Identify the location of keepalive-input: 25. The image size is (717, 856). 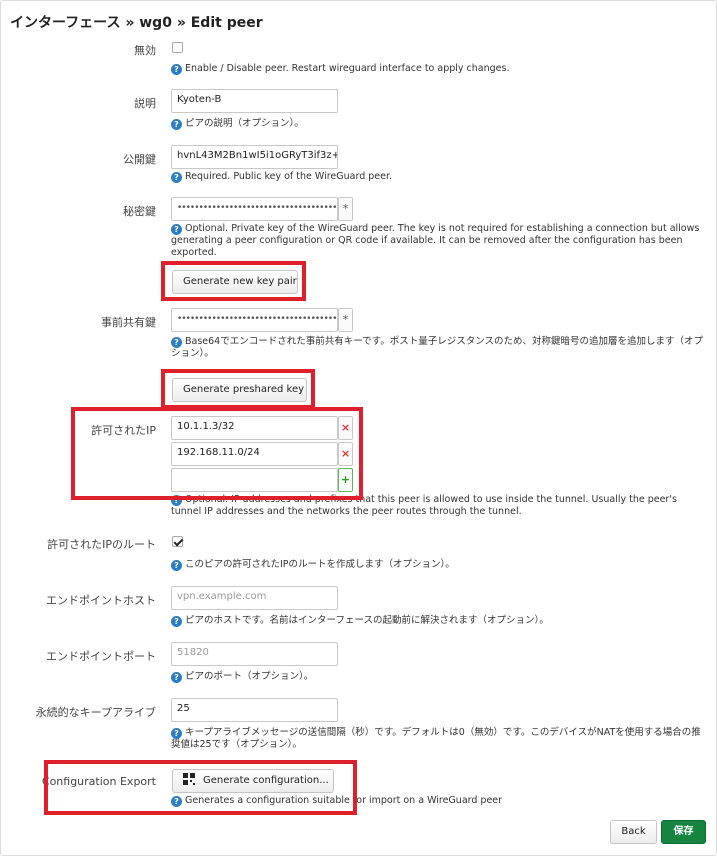
(254, 710).